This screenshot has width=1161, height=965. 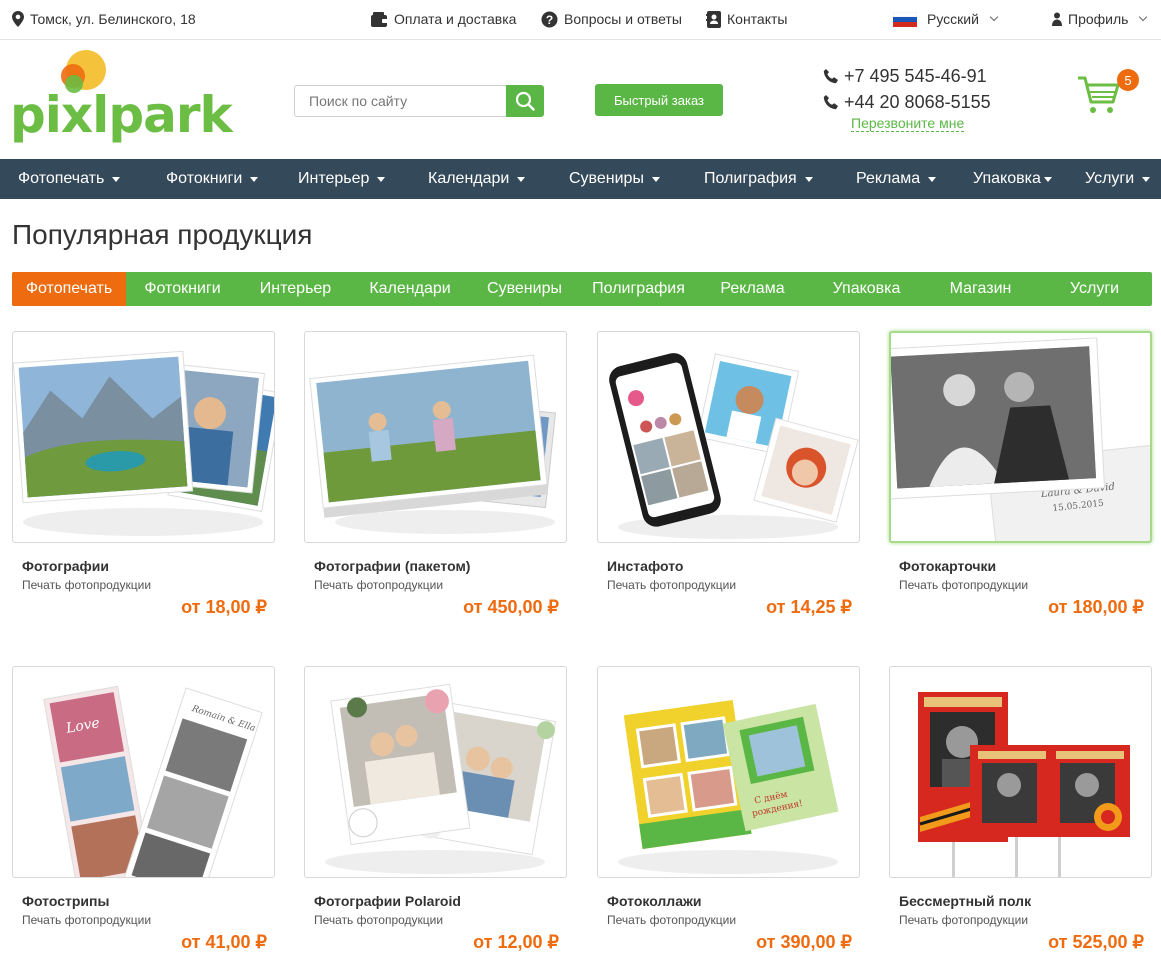 I want to click on nav-item-label: Календари, so click(x=469, y=178).